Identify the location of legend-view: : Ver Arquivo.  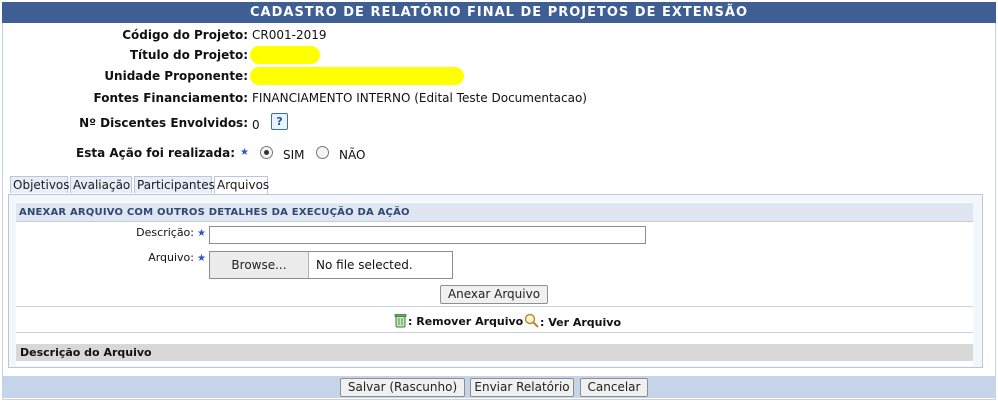
(572, 322).